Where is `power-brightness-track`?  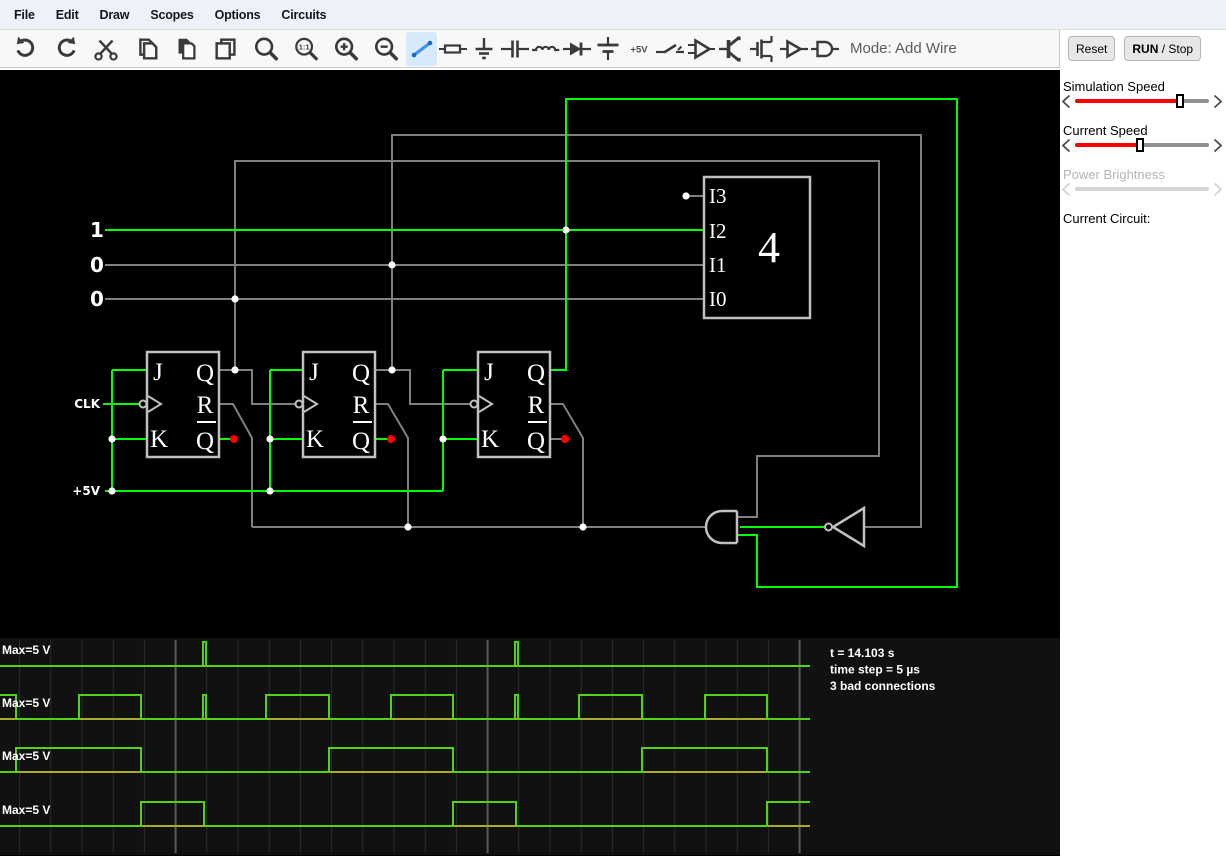 power-brightness-track is located at coordinates (1142, 189).